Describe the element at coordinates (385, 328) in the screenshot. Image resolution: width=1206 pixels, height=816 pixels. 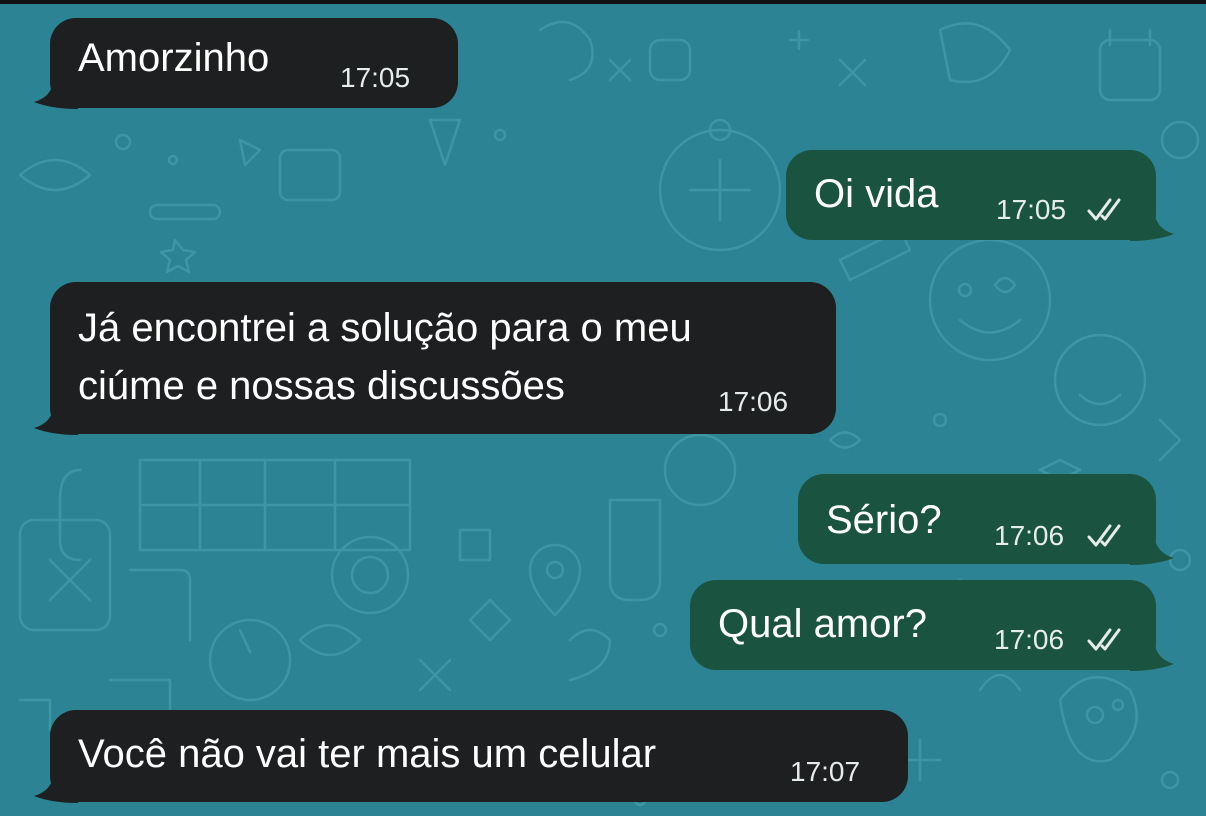
I see `message-text-line-1: Já encontrei a solução para o meu` at that location.